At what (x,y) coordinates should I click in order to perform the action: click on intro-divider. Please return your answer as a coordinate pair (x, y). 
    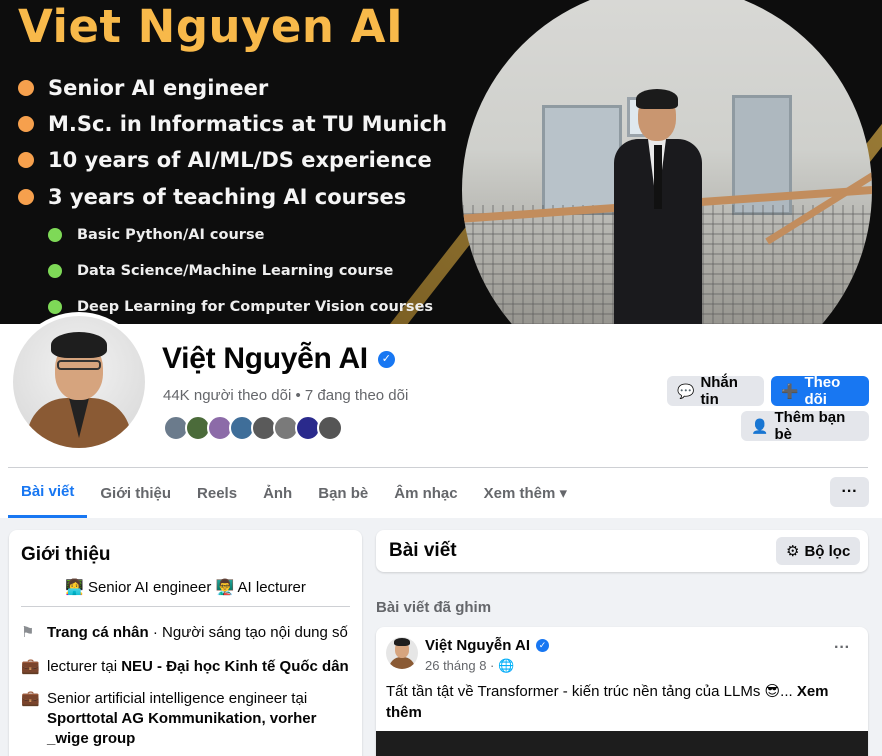
    Looking at the image, I should click on (185, 606).